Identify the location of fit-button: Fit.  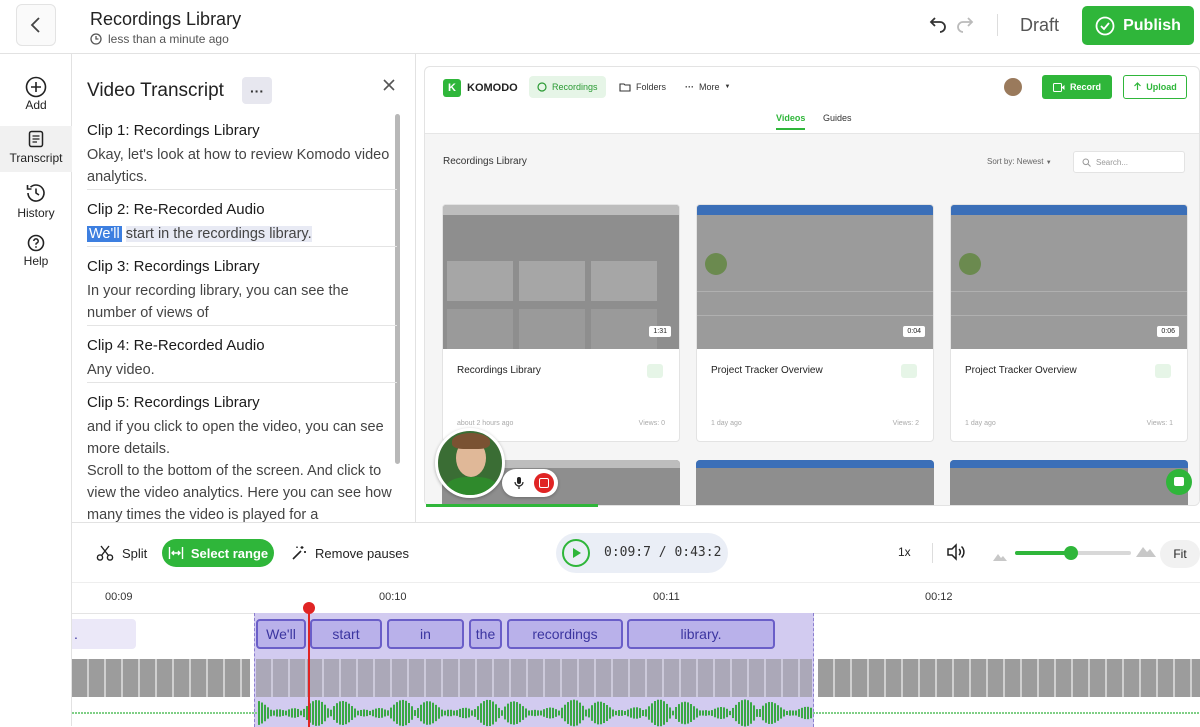
(1180, 554).